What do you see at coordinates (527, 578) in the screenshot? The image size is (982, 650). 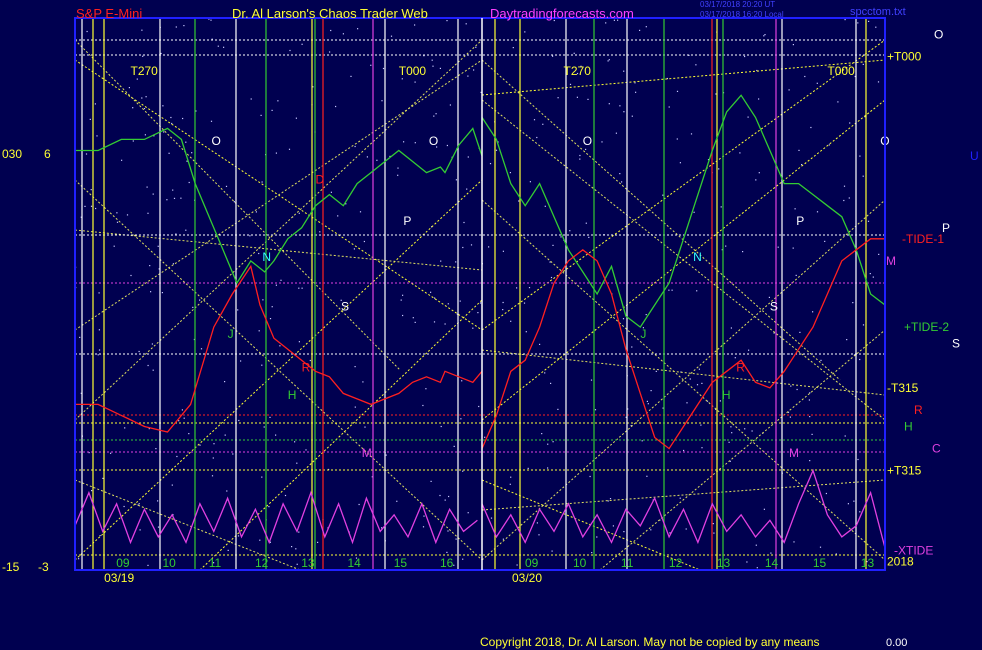 I see `date-label: 03/20` at bounding box center [527, 578].